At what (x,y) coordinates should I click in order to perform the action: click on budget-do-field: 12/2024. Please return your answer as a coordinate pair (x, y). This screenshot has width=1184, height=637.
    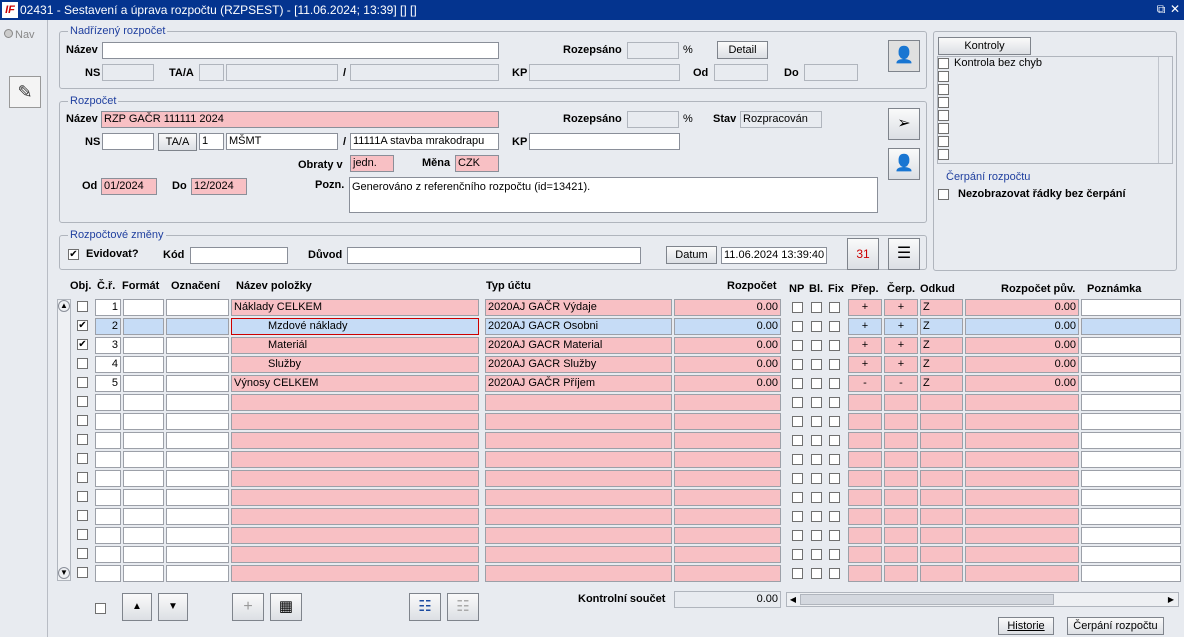
    Looking at the image, I should click on (219, 186).